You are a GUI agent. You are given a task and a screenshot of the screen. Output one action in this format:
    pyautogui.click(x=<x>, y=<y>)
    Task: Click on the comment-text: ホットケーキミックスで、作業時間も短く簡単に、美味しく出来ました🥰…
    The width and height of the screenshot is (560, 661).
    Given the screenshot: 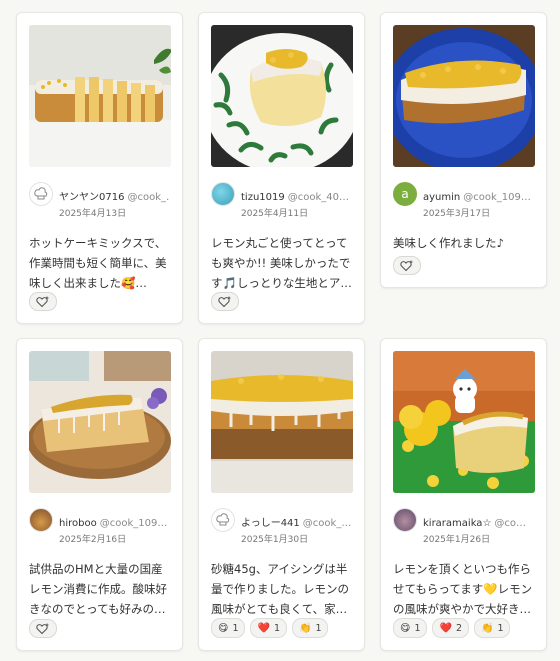 What is the action you would take?
    pyautogui.click(x=98, y=263)
    